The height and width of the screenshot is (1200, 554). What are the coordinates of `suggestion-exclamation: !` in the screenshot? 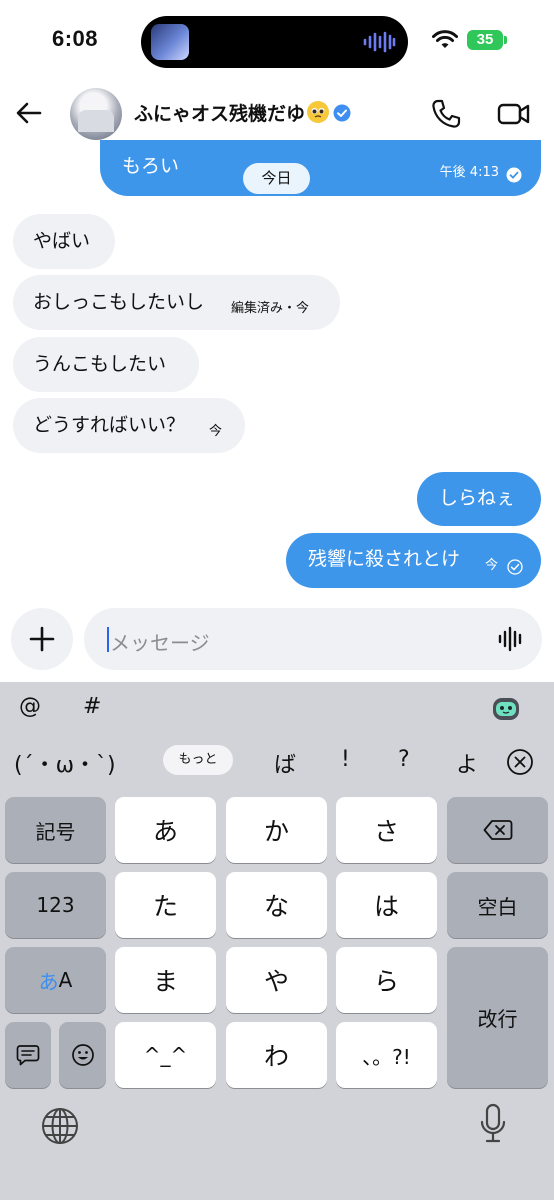 It's located at (345, 759).